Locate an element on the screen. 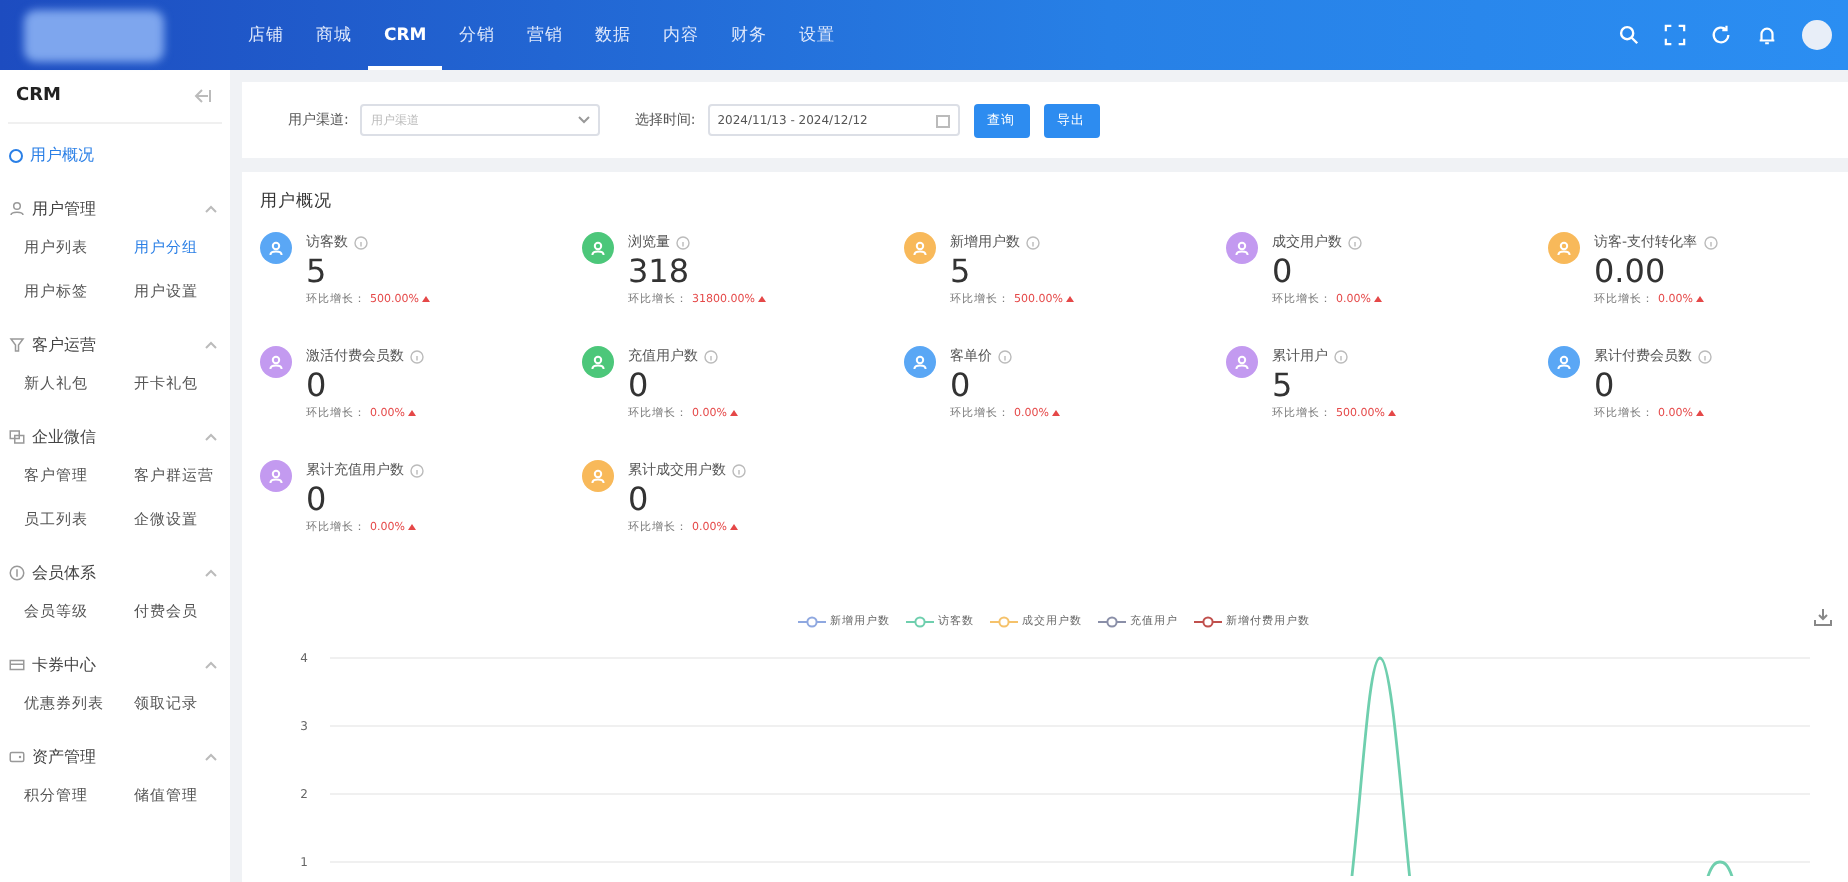 The image size is (1848, 882). logo-placeholder is located at coordinates (94, 35).